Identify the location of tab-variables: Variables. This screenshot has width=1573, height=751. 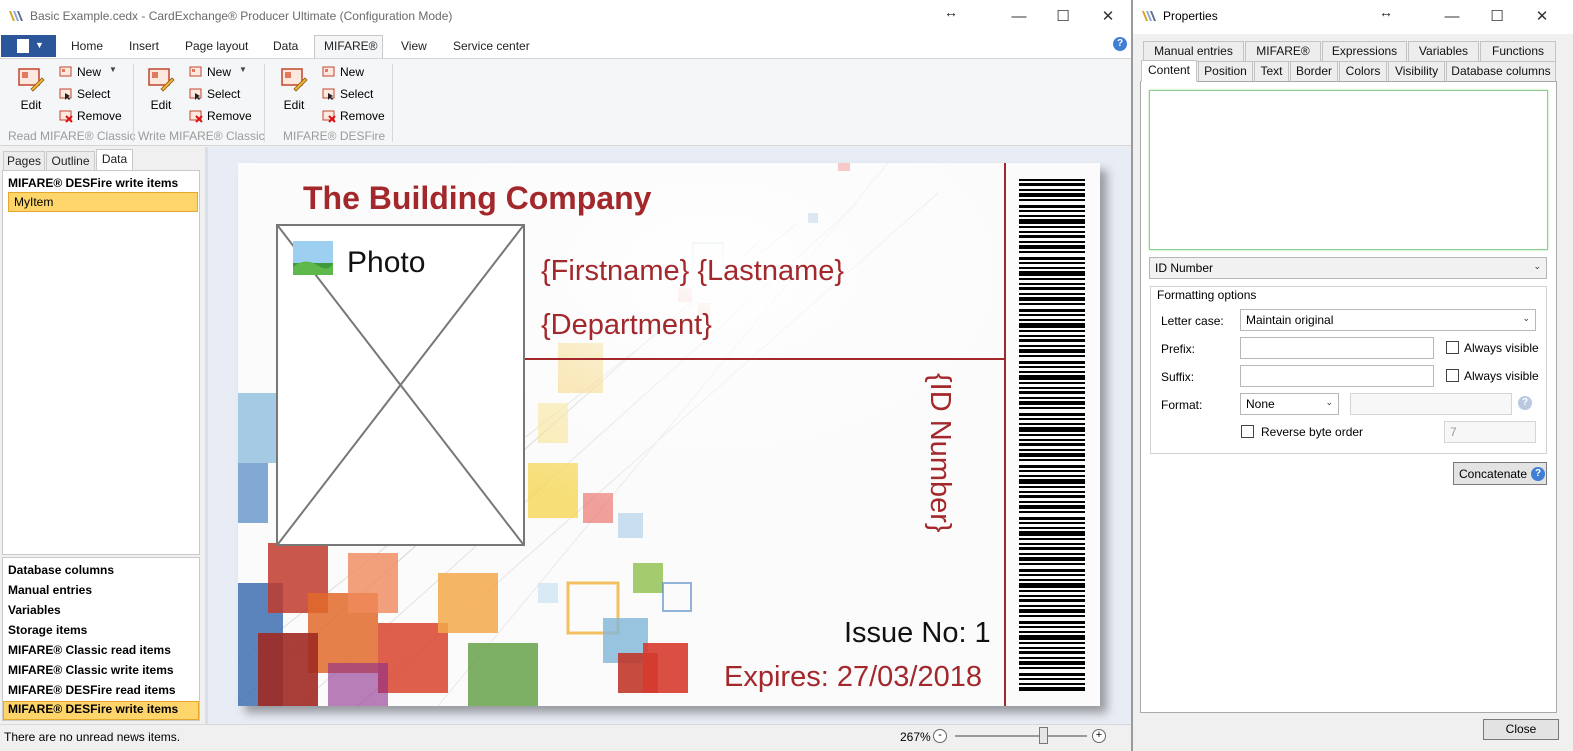
(1443, 51).